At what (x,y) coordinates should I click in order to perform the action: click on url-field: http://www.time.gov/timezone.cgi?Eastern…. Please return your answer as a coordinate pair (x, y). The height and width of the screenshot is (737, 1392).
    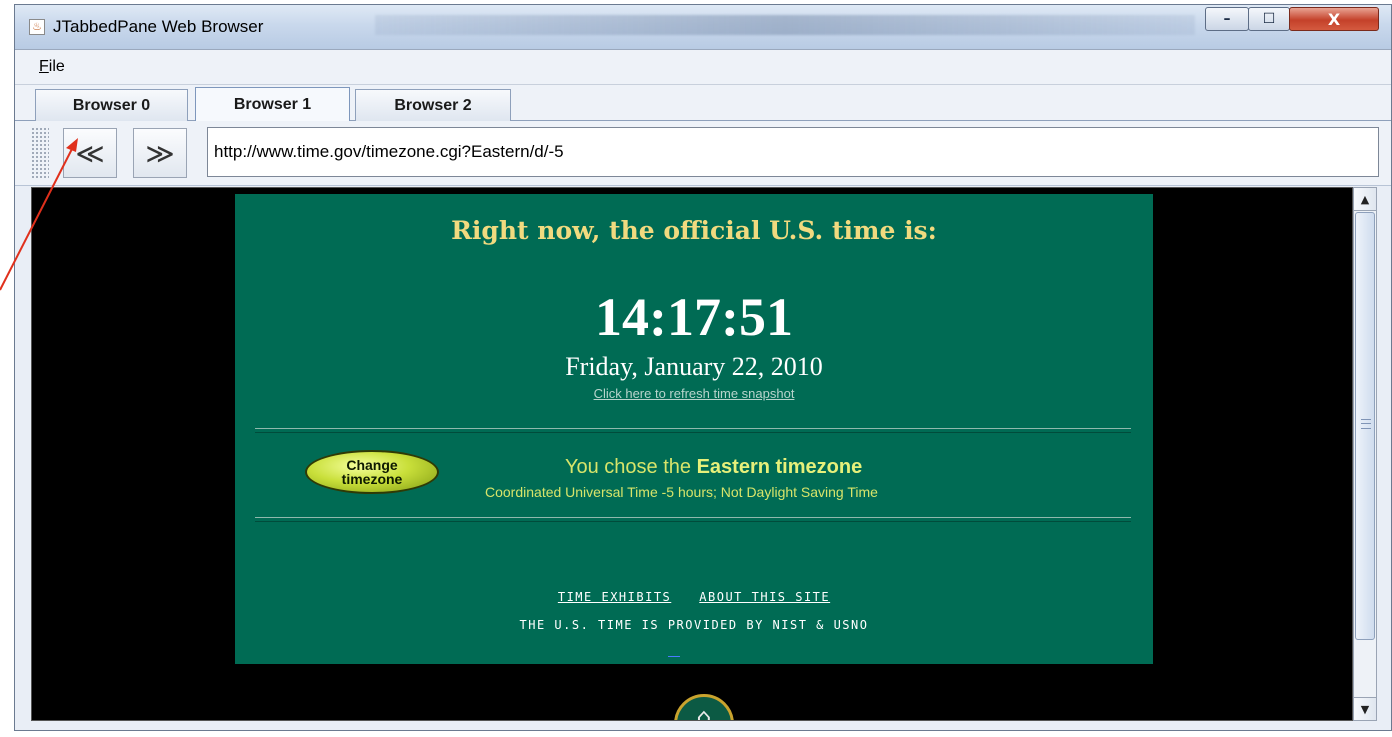
    Looking at the image, I should click on (793, 152).